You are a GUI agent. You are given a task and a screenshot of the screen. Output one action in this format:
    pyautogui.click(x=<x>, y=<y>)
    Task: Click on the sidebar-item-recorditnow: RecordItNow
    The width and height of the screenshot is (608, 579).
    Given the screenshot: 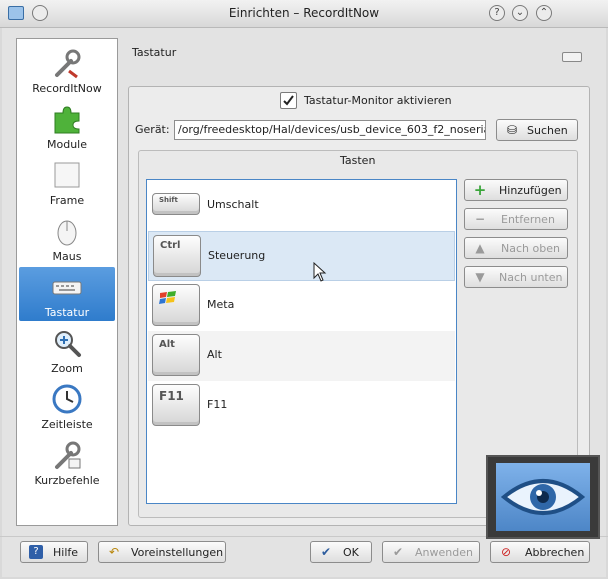 What is the action you would take?
    pyautogui.click(x=67, y=70)
    